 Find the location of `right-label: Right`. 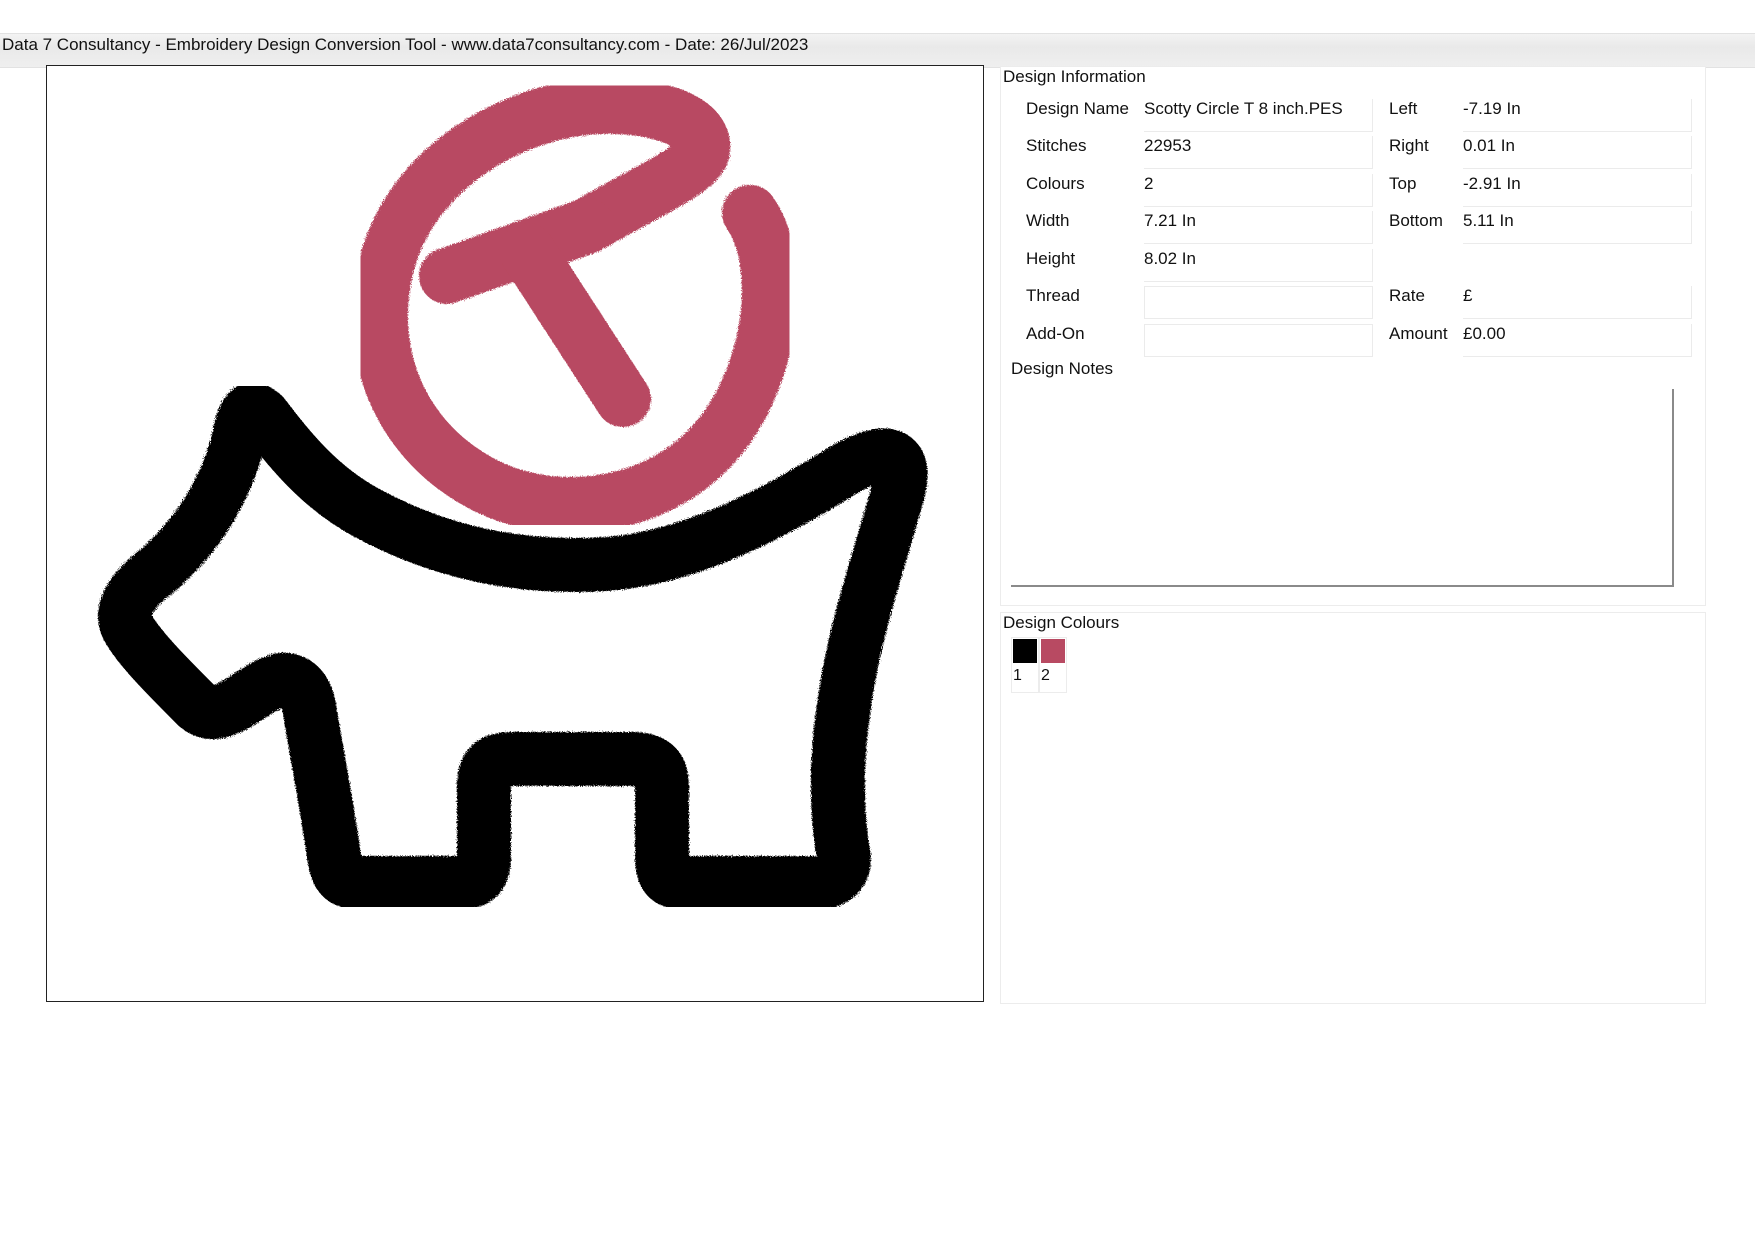

right-label: Right is located at coordinates (1409, 145).